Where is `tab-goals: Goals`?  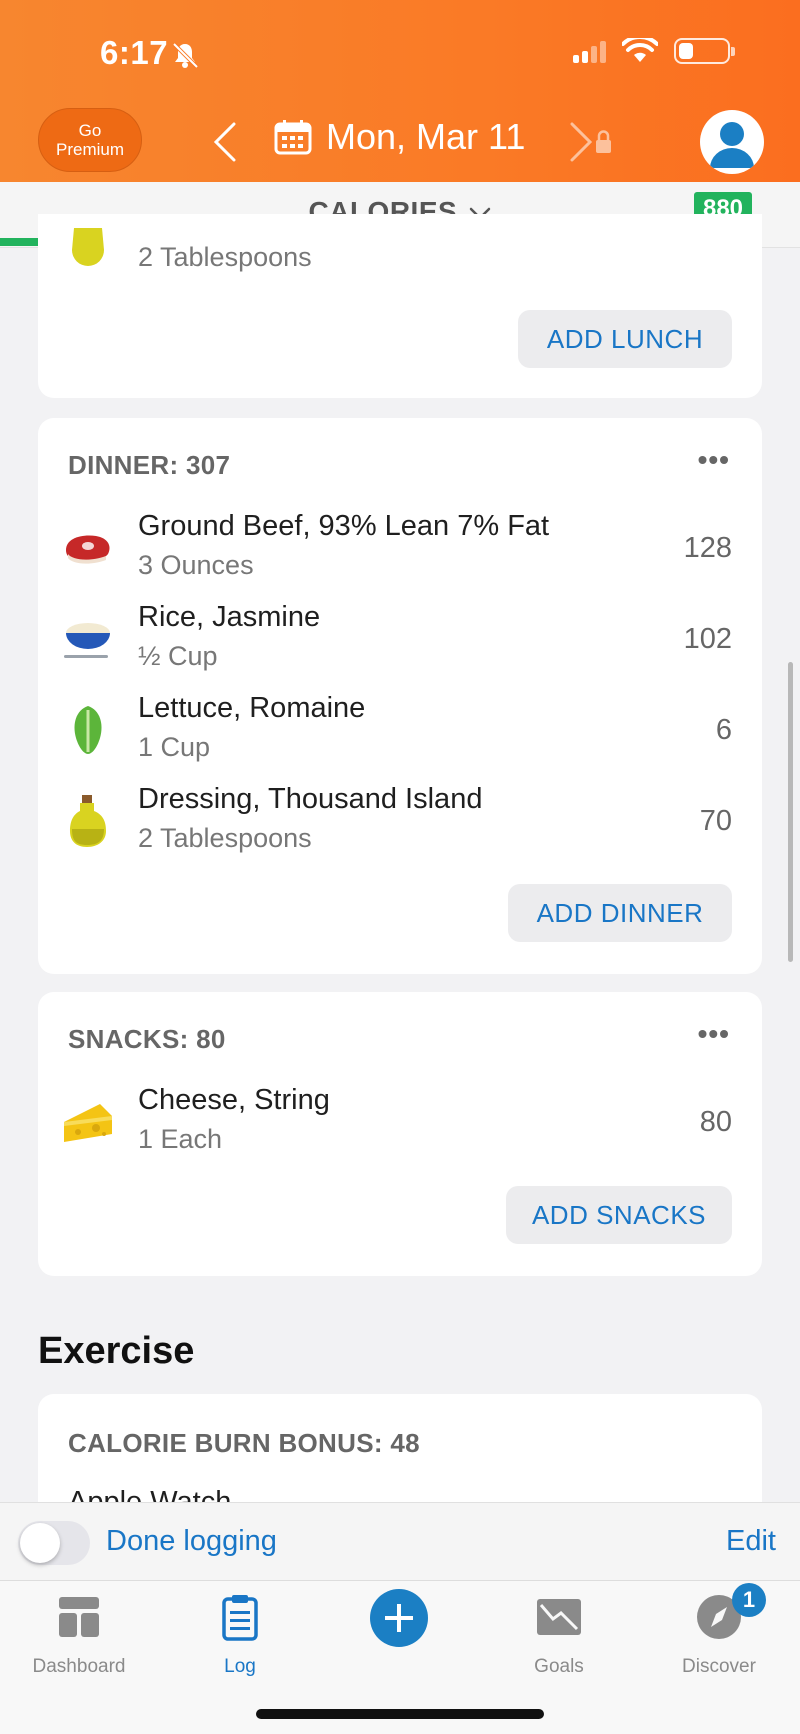
tab-goals: Goals is located at coordinates (559, 1635).